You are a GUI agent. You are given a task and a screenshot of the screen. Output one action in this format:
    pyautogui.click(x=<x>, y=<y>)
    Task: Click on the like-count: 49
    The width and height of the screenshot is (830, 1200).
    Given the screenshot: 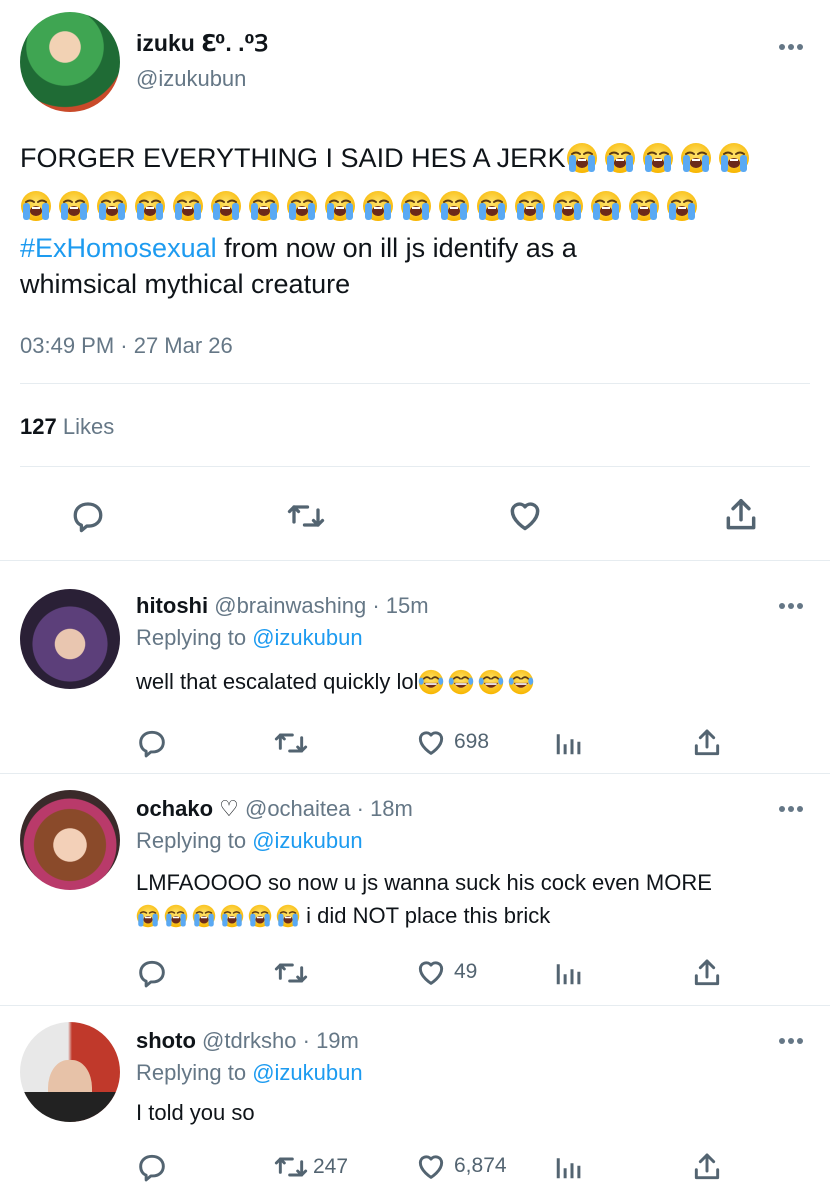 What is the action you would take?
    pyautogui.click(x=466, y=971)
    